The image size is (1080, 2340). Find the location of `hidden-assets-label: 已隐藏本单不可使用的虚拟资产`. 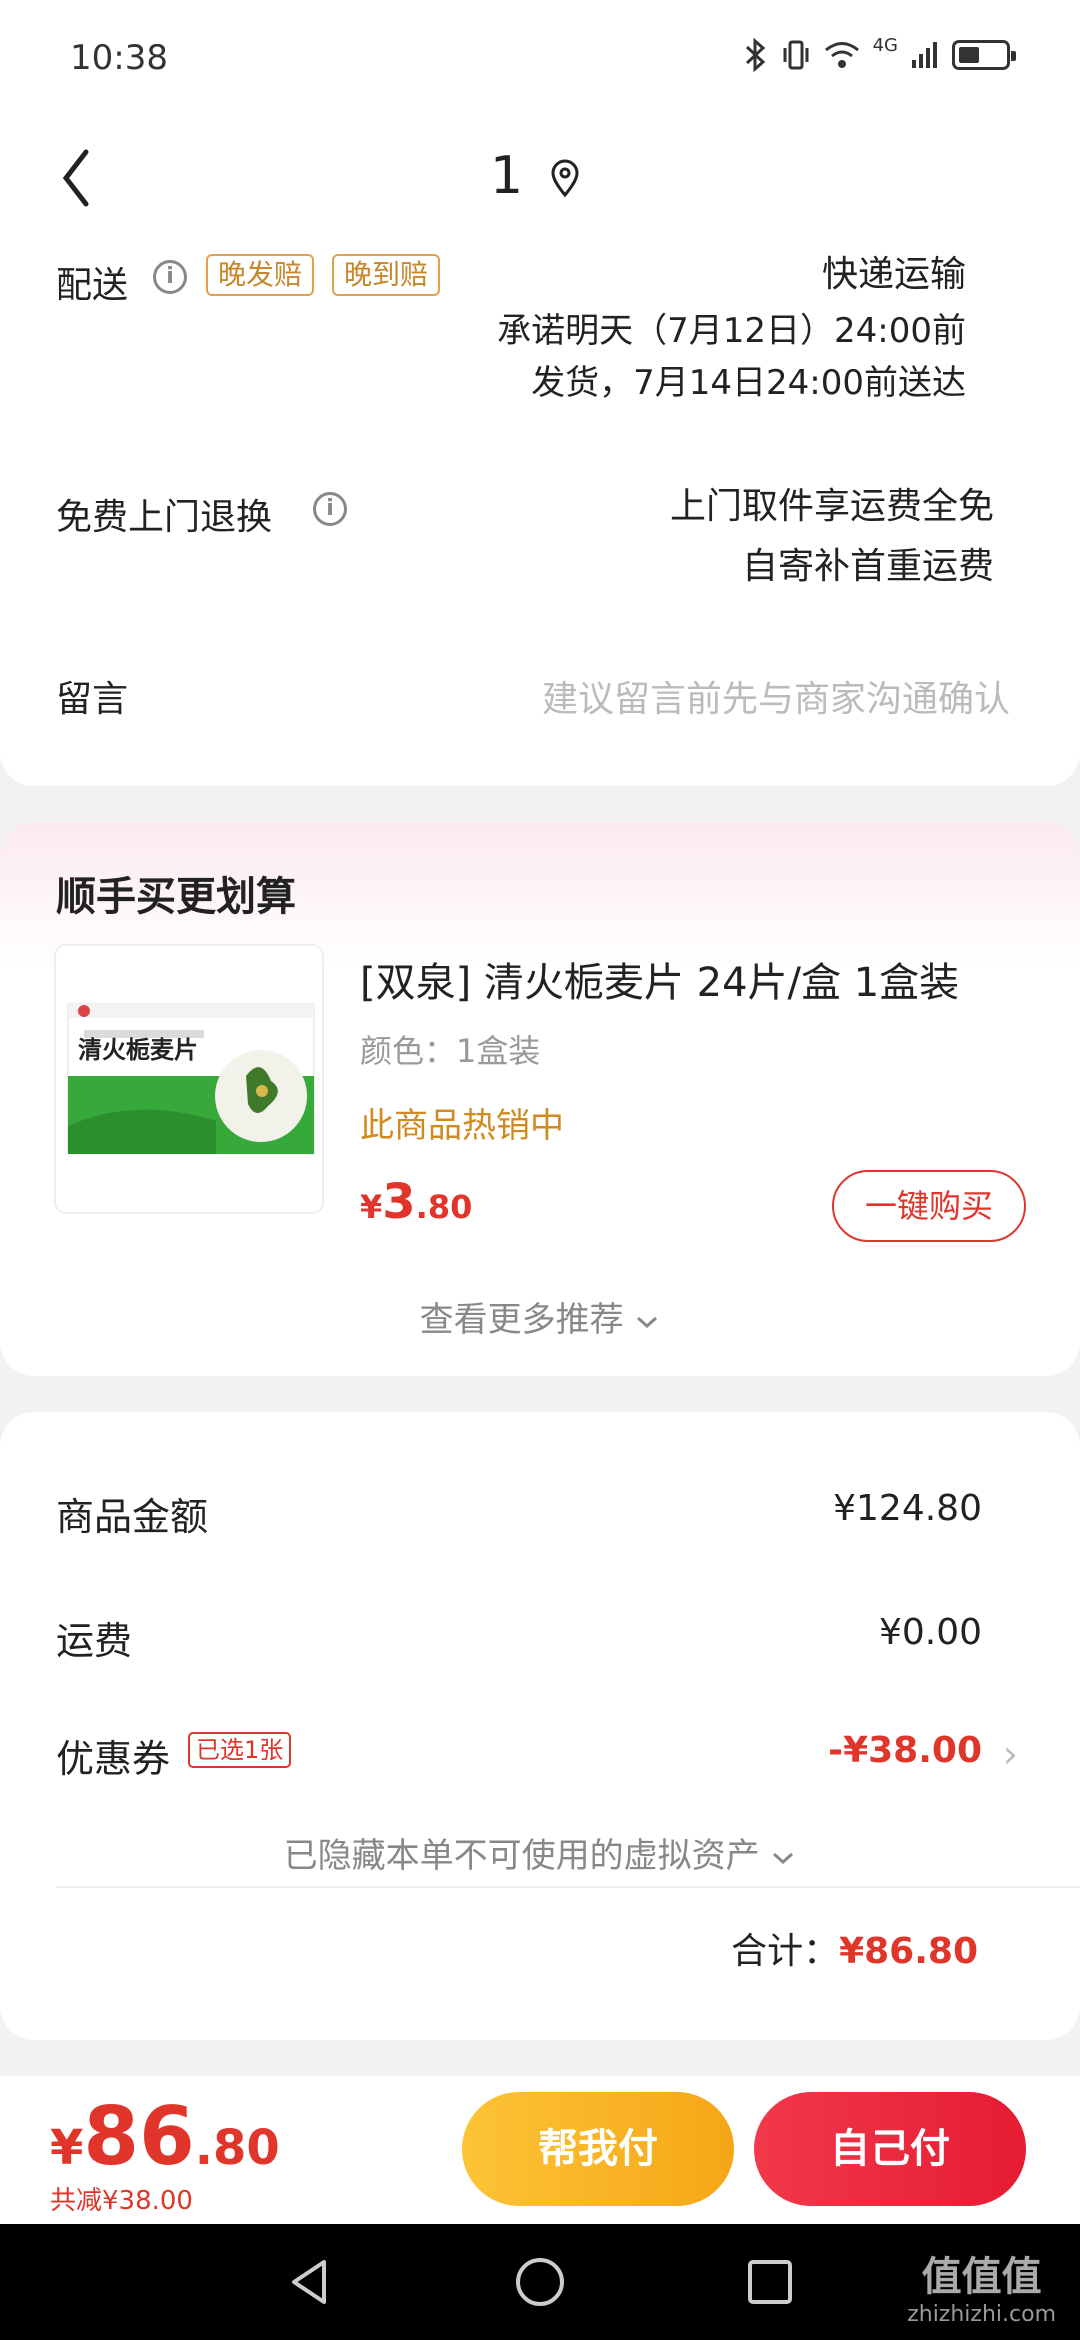

hidden-assets-label: 已隐藏本单不可使用的虚拟资产 is located at coordinates (521, 1856).